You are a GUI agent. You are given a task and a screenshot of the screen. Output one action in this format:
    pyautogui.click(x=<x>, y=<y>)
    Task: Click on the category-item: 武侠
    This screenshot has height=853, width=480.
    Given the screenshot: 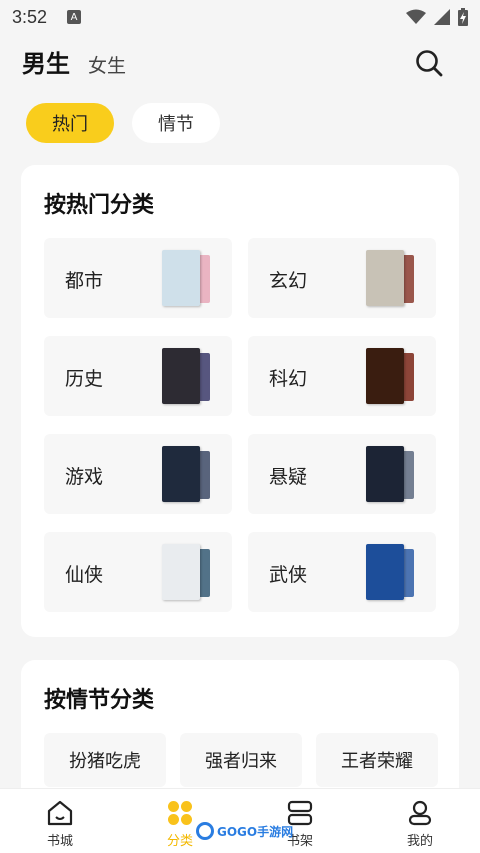 What is the action you would take?
    pyautogui.click(x=342, y=572)
    